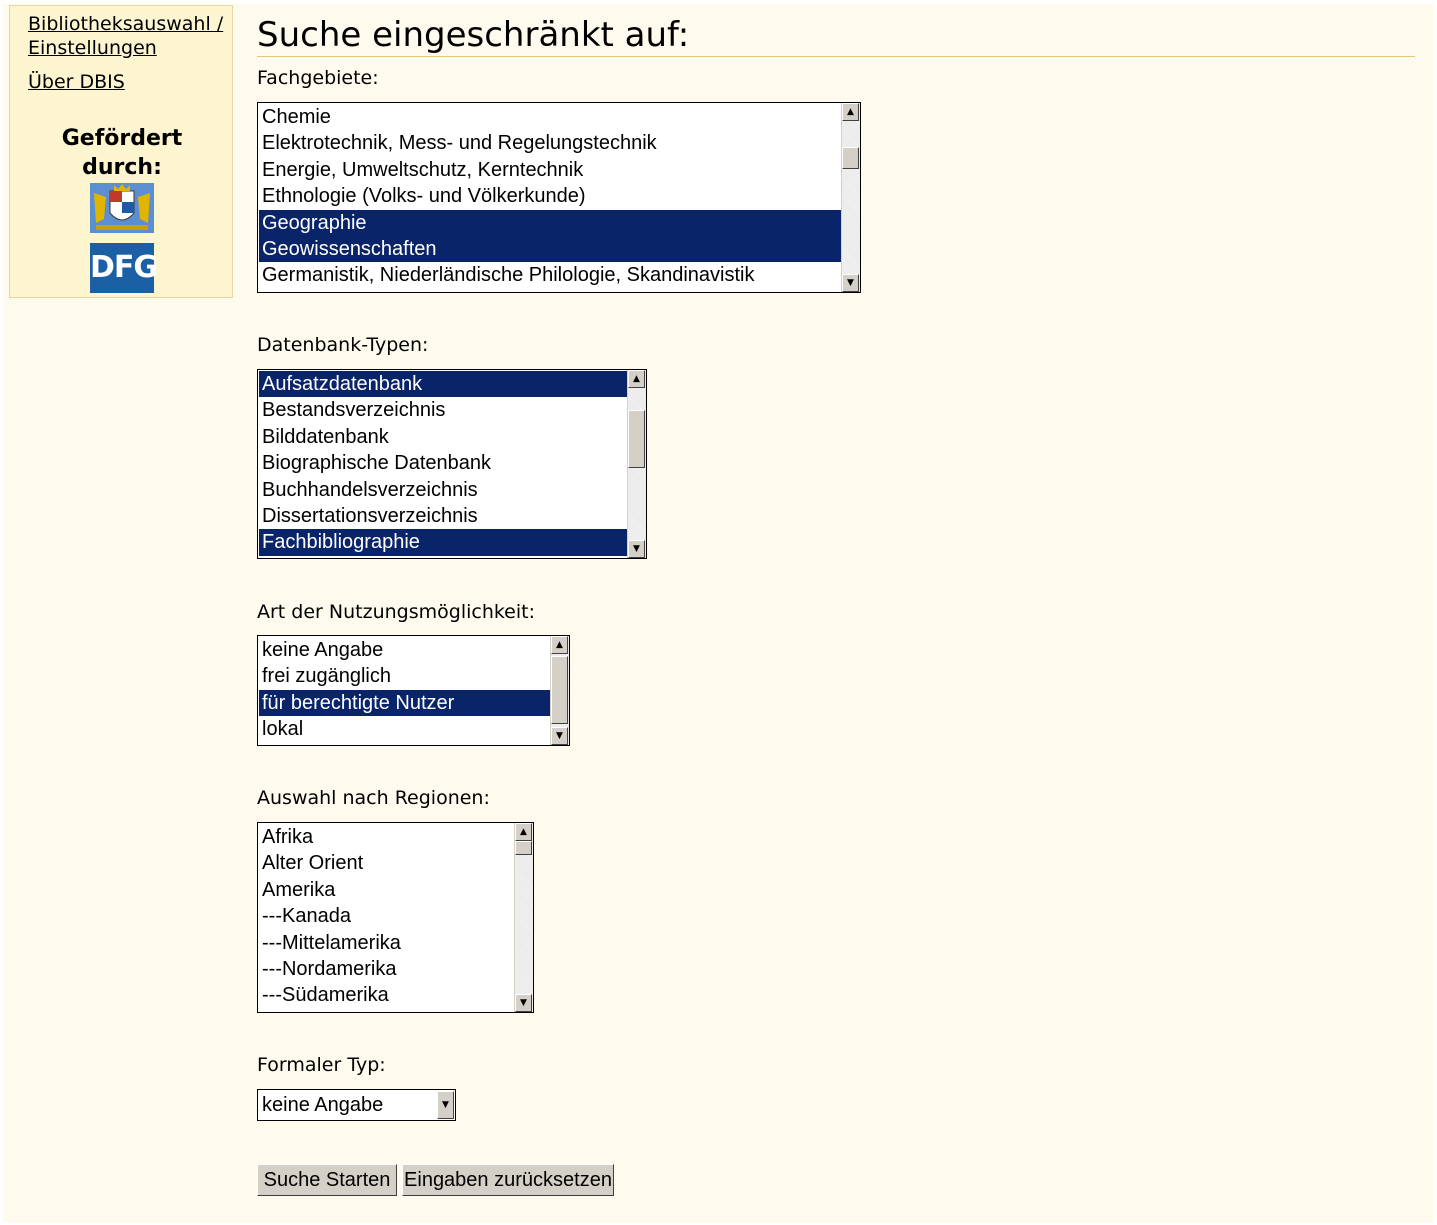 This screenshot has width=1437, height=1225. What do you see at coordinates (343, 345) in the screenshot?
I see `datenbank-typen-label: Datenbank-Typen:` at bounding box center [343, 345].